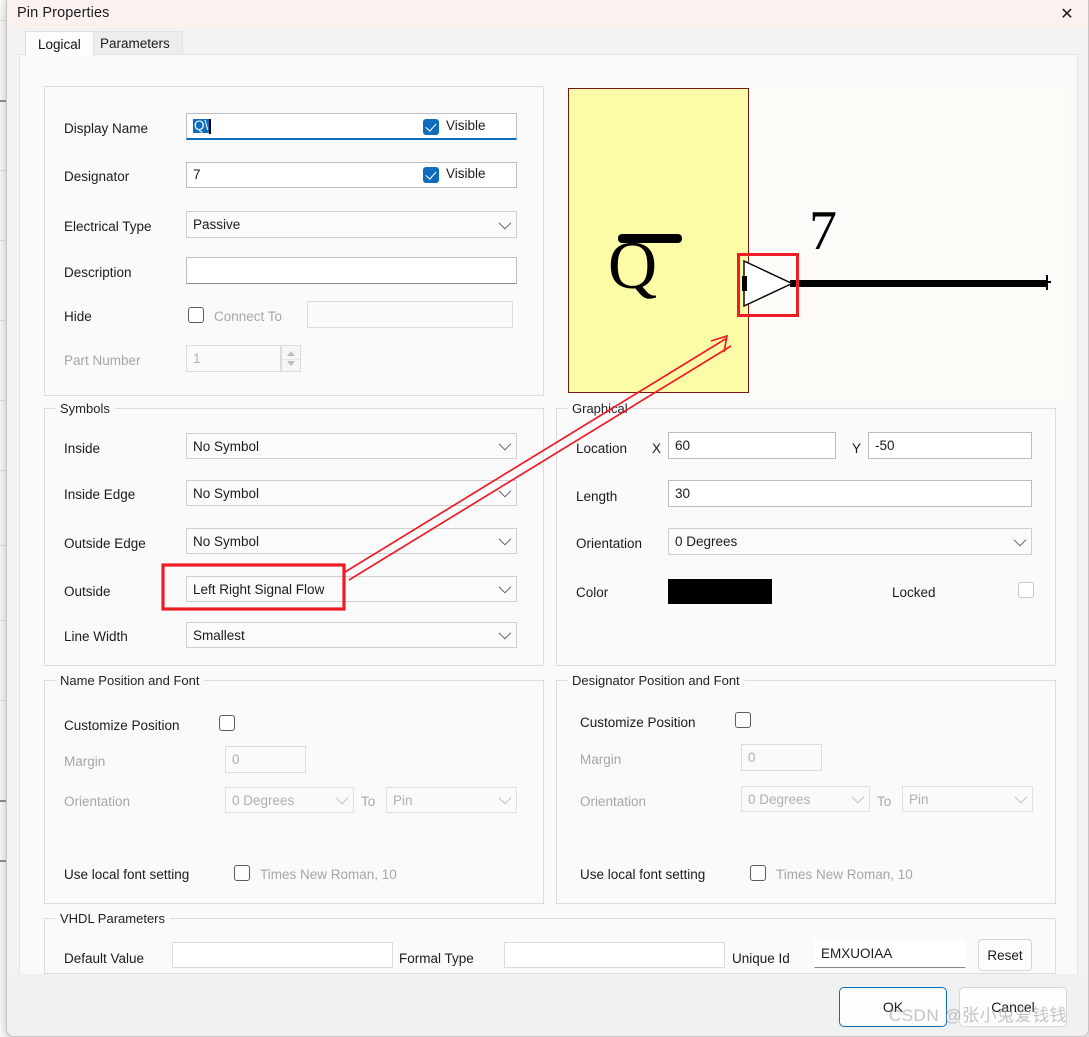 This screenshot has height=1037, width=1089. Describe the element at coordinates (914, 592) in the screenshot. I see `locked-label: Locked` at that location.